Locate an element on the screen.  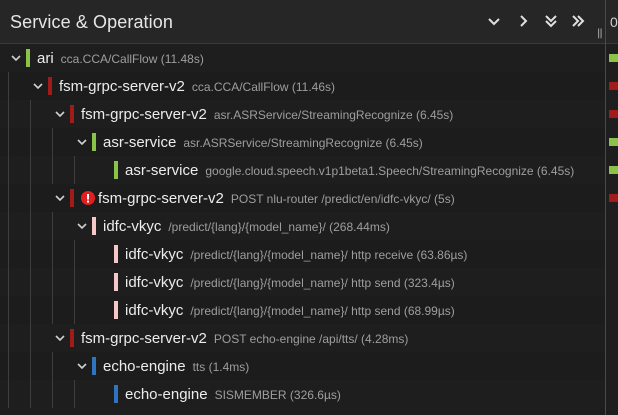
collapse-all-icon is located at coordinates (578, 21).